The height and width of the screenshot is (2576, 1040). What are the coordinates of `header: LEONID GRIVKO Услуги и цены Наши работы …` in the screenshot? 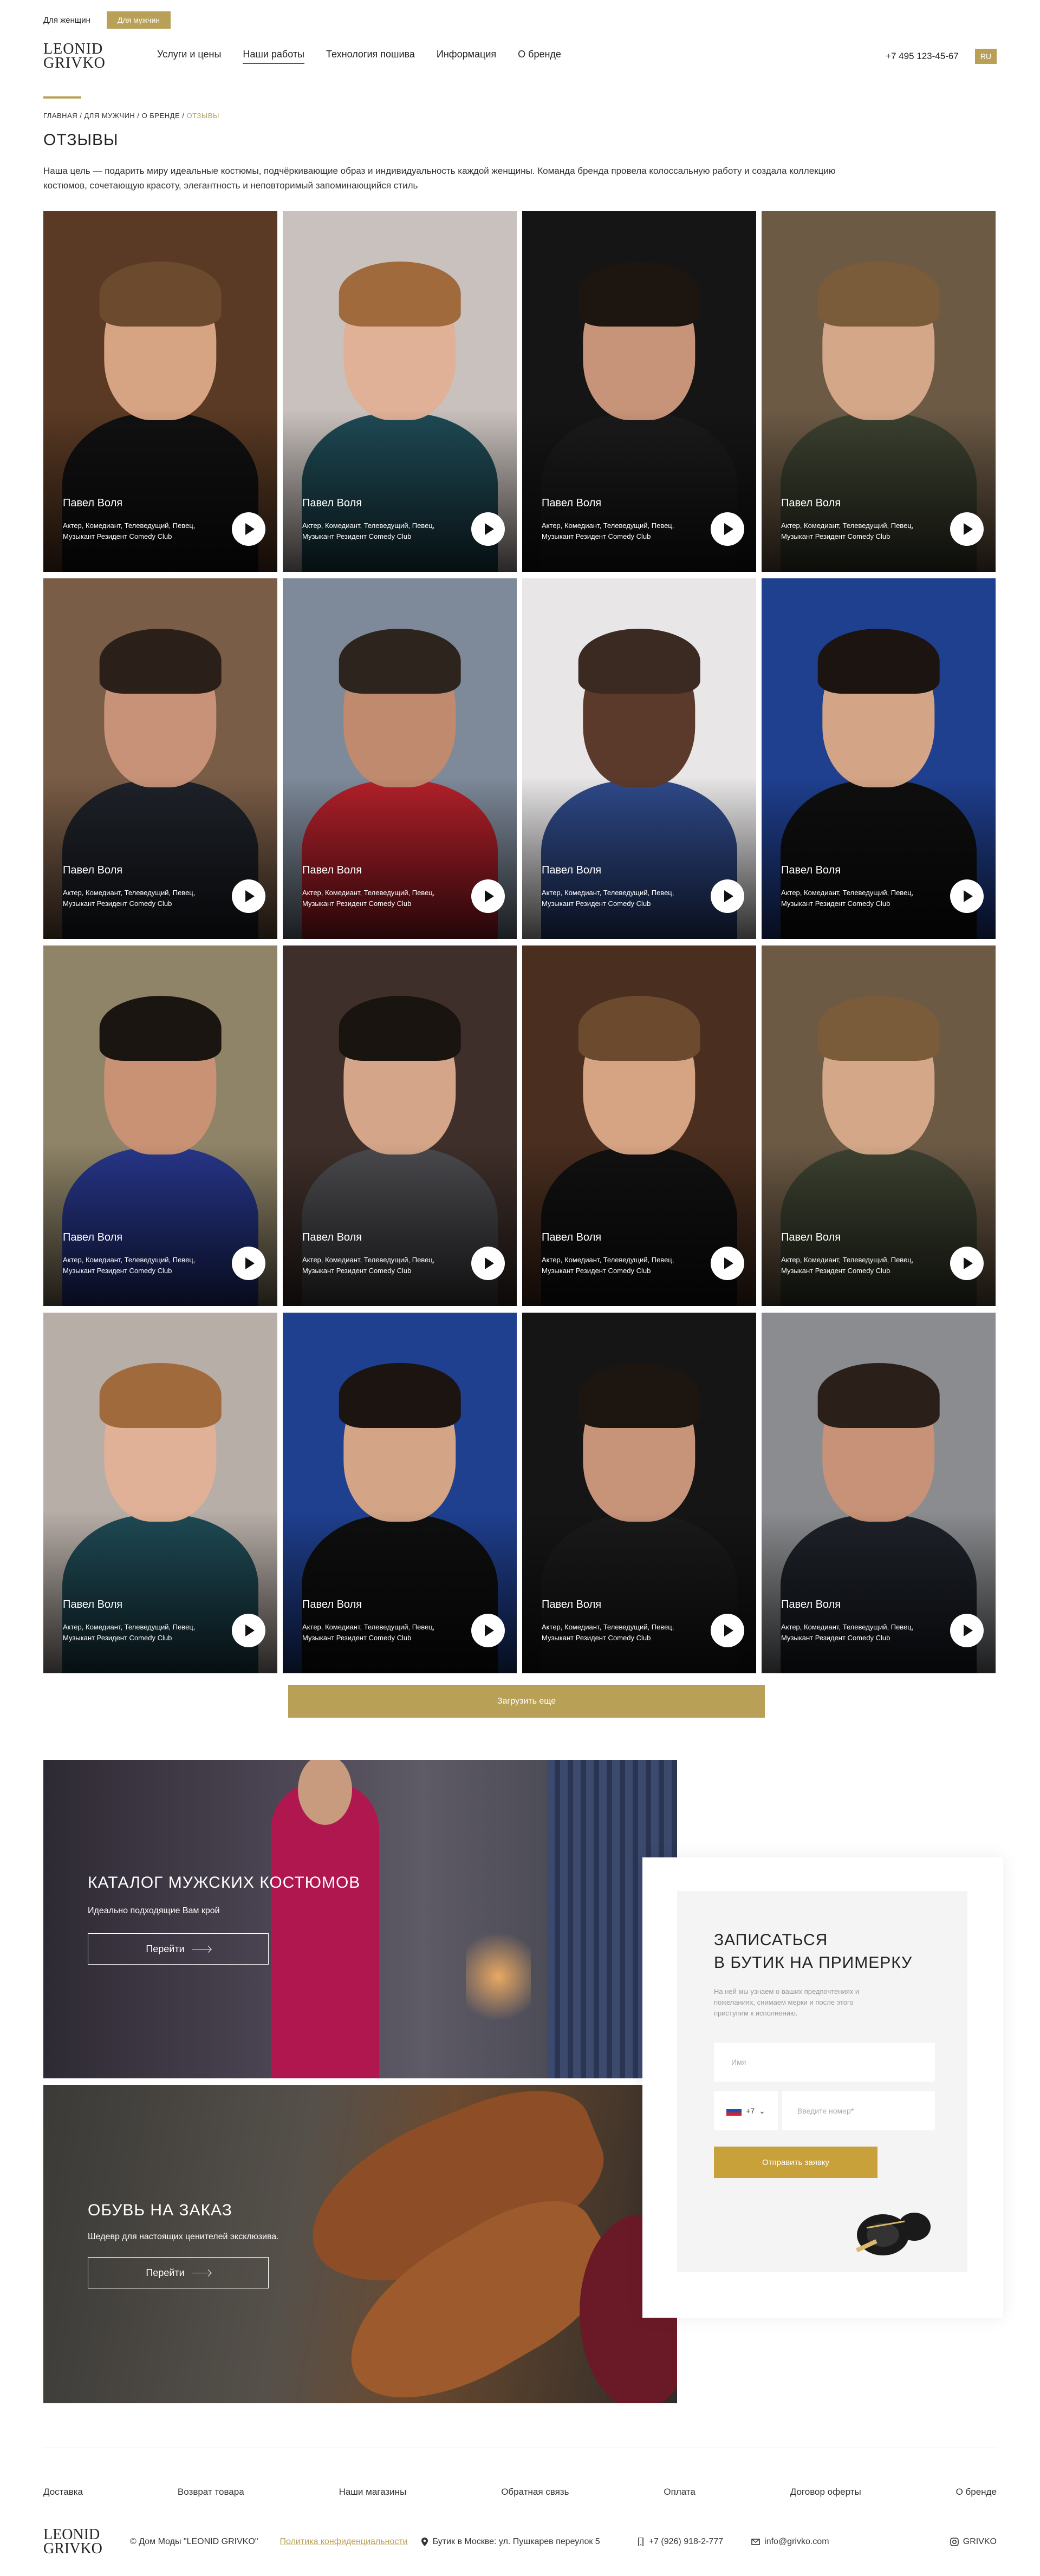 It's located at (520, 56).